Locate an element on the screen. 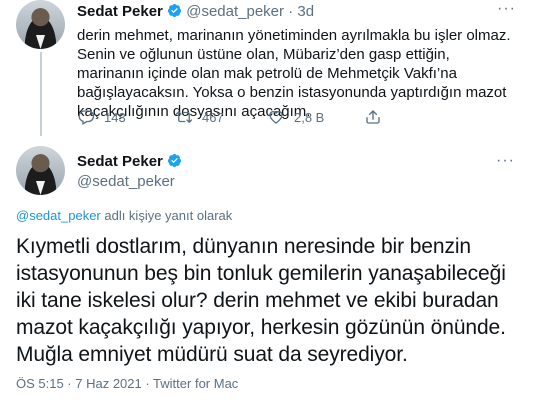  tweet-timestamp: 3d is located at coordinates (305, 11).